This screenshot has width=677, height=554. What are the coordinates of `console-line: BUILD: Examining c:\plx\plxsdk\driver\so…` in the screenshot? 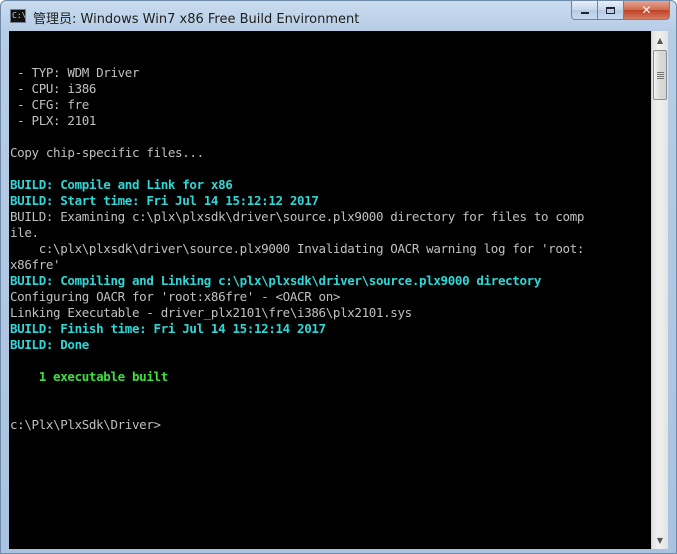 It's located at (297, 216).